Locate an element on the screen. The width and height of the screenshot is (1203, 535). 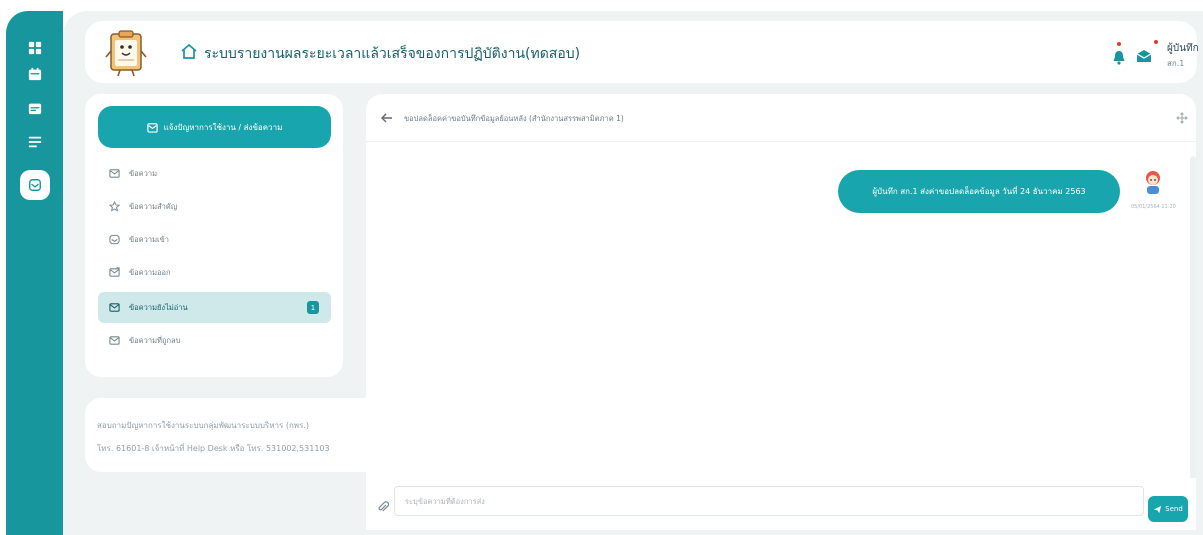
calendar-check-icon is located at coordinates (35, 108).